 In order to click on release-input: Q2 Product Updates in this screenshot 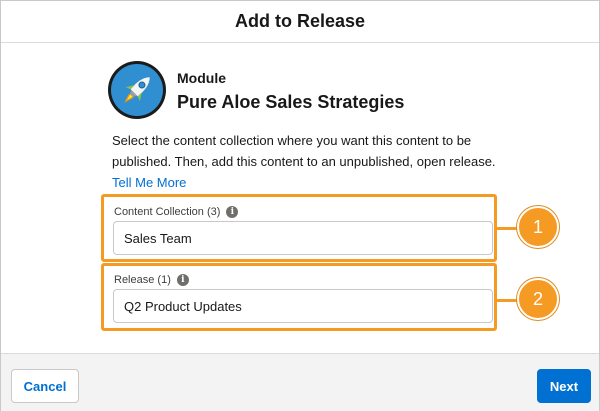, I will do `click(303, 306)`.